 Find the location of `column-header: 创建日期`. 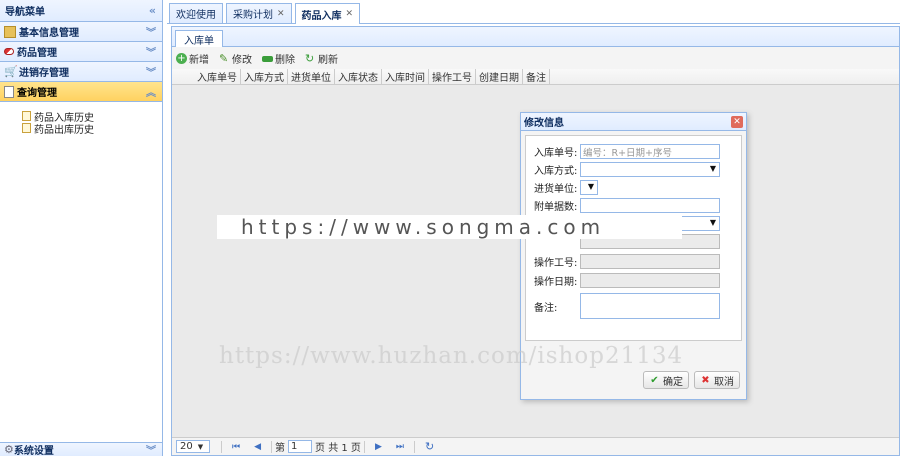

column-header: 创建日期 is located at coordinates (499, 76).